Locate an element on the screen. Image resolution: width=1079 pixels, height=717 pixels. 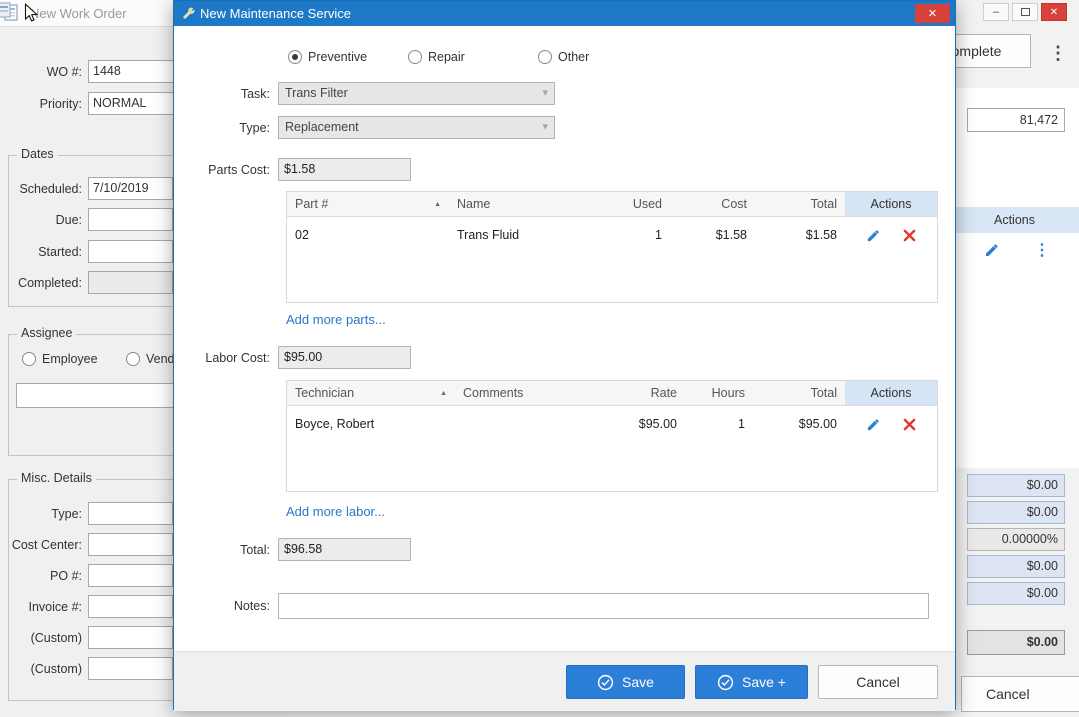
task-dropdown: Trans Filter ▾ is located at coordinates (416, 93).